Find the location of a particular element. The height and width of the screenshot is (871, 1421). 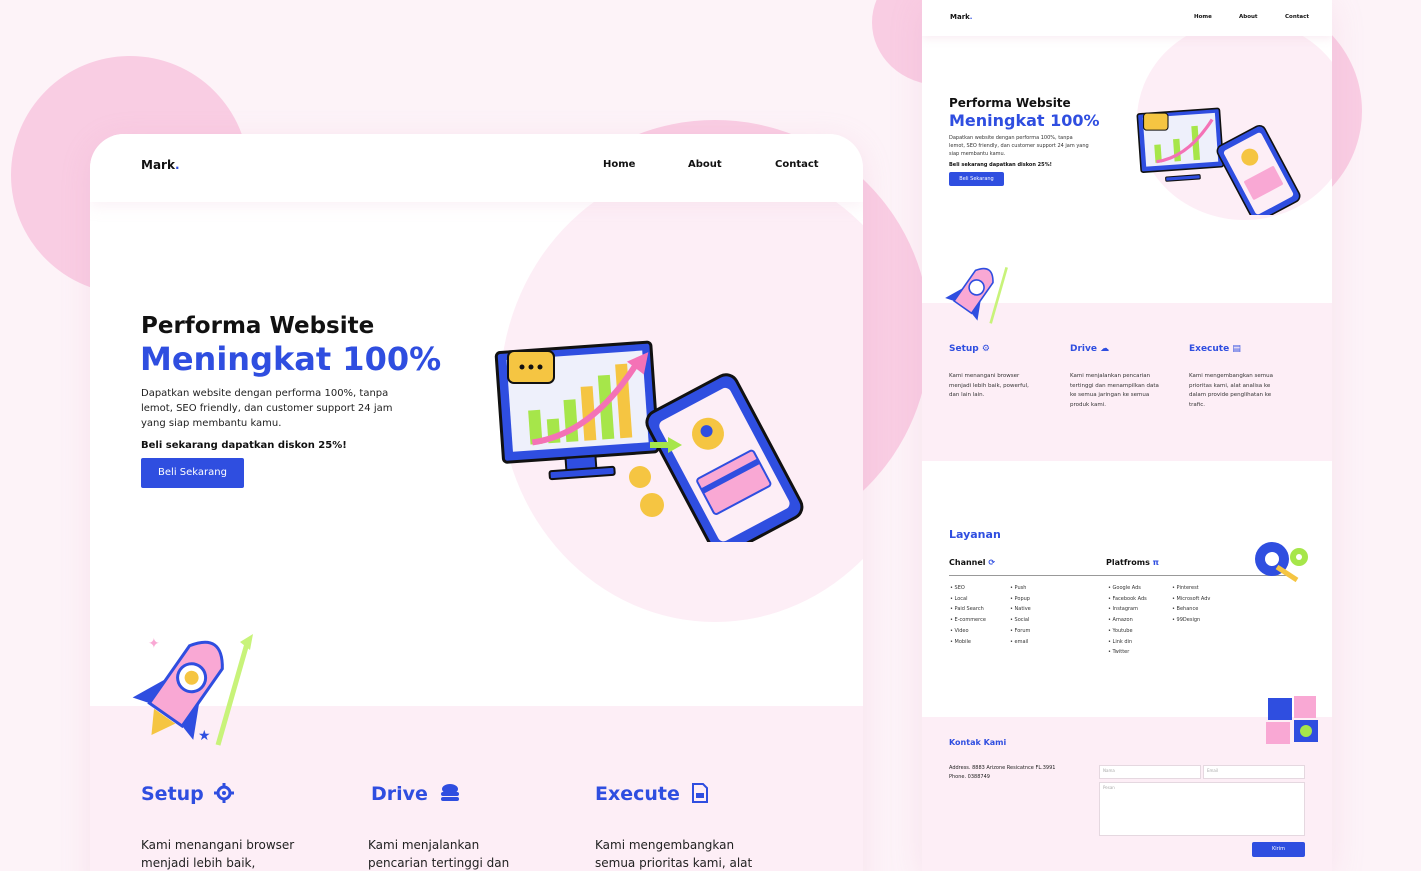

mini-service-setup-title: Setup ⚙ is located at coordinates (969, 349).